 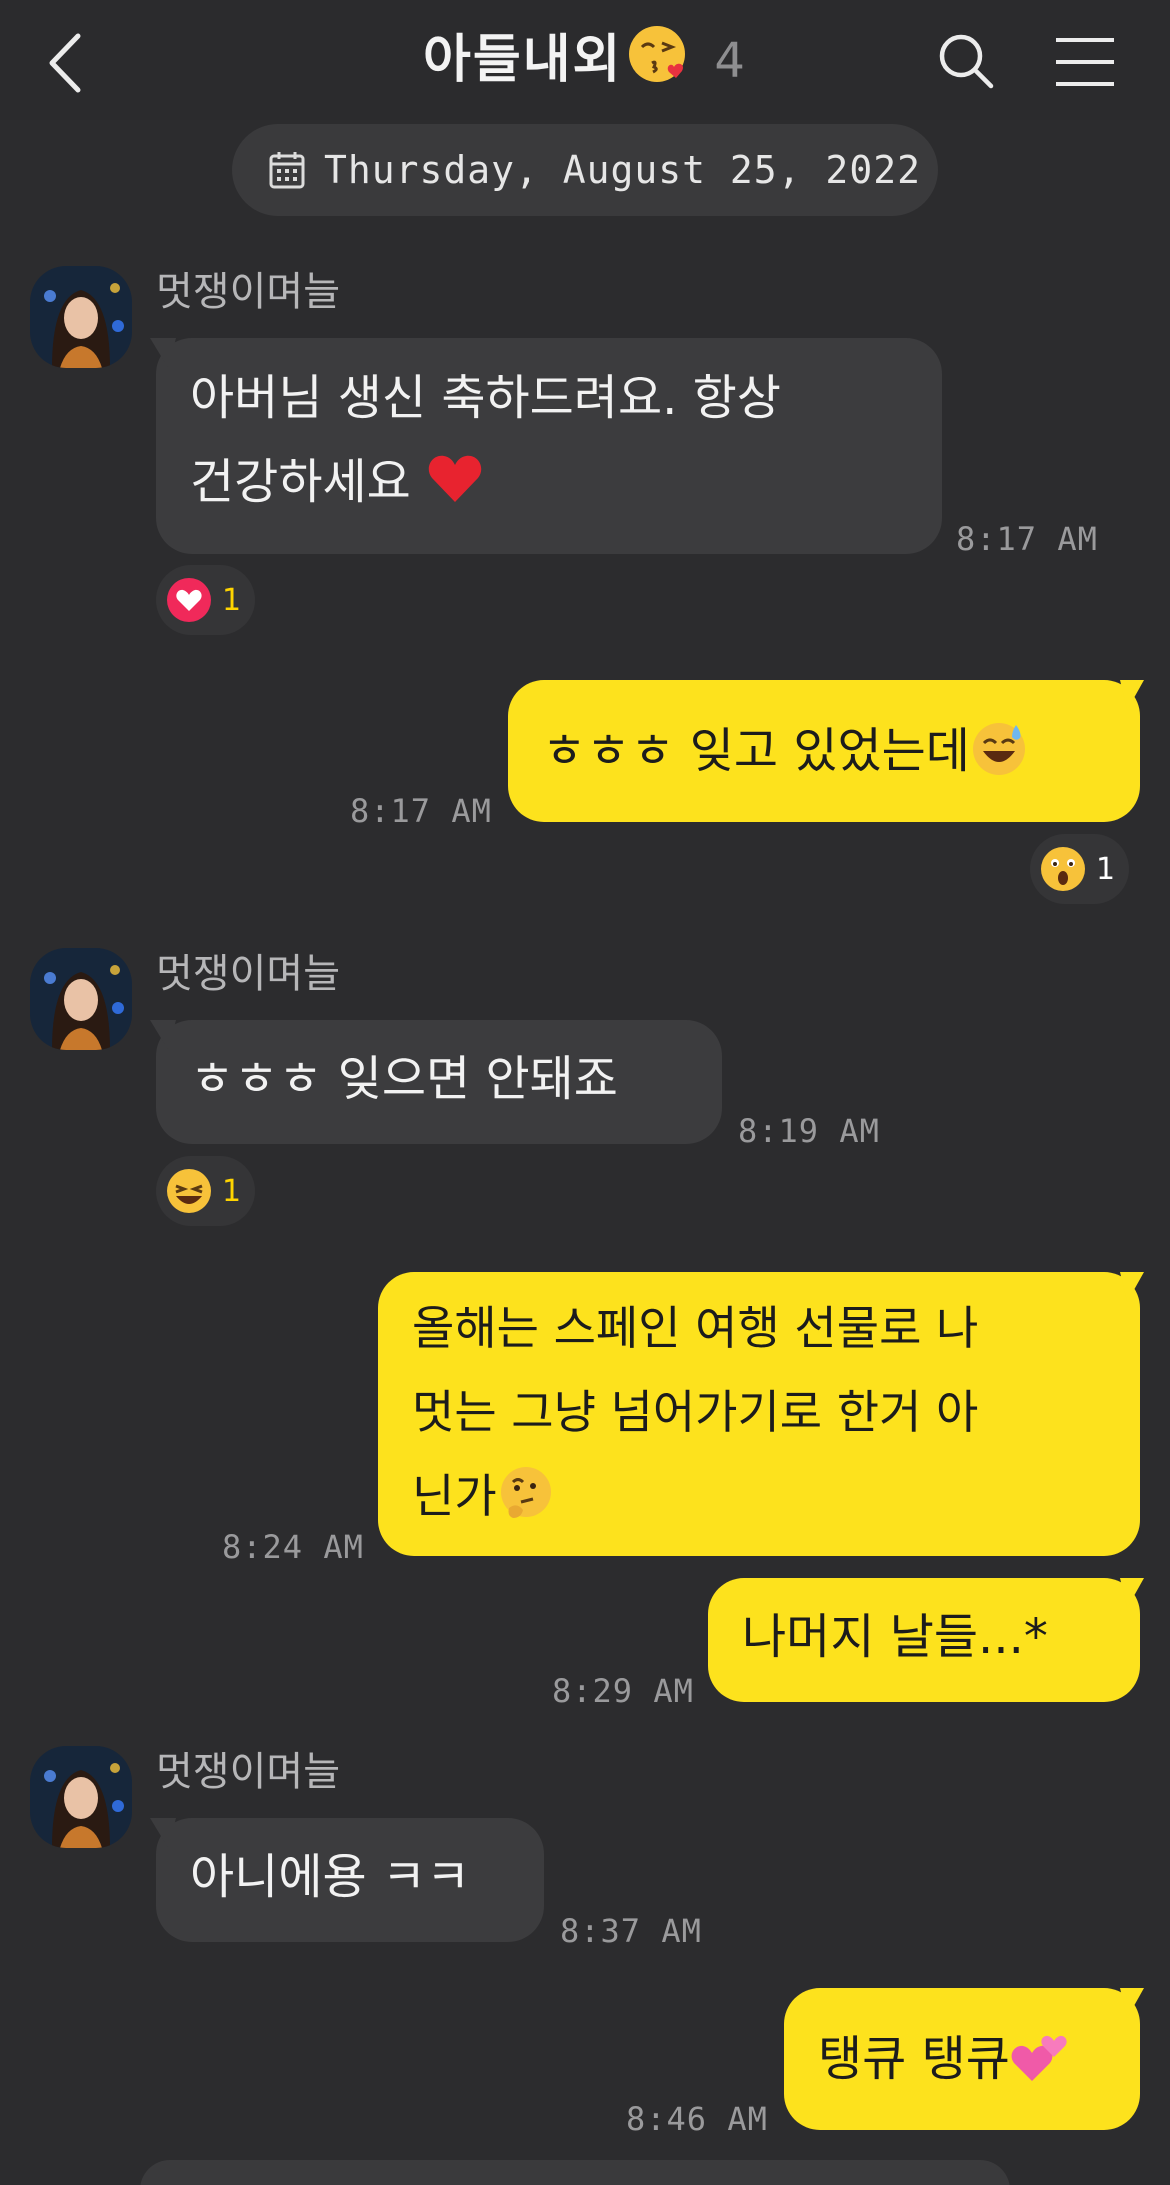 I want to click on message-text: 아버님 생신 축하드려요. 항상, so click(x=485, y=398).